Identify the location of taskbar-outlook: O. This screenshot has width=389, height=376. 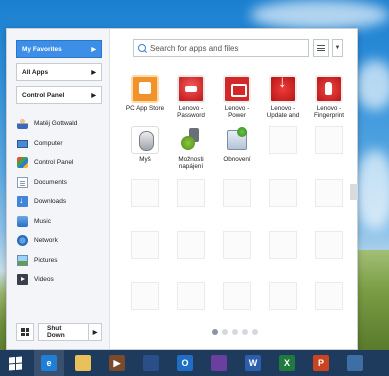
(185, 363).